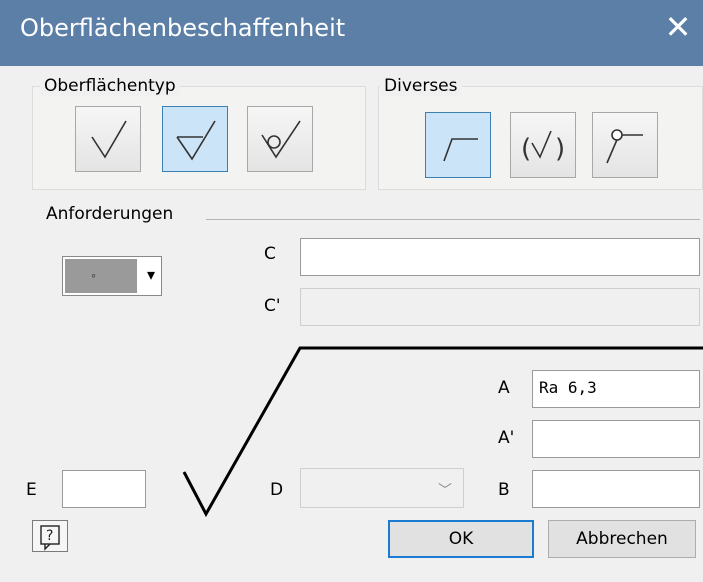 The width and height of the screenshot is (703, 582). Describe the element at coordinates (104, 489) in the screenshot. I see `e-input` at that location.